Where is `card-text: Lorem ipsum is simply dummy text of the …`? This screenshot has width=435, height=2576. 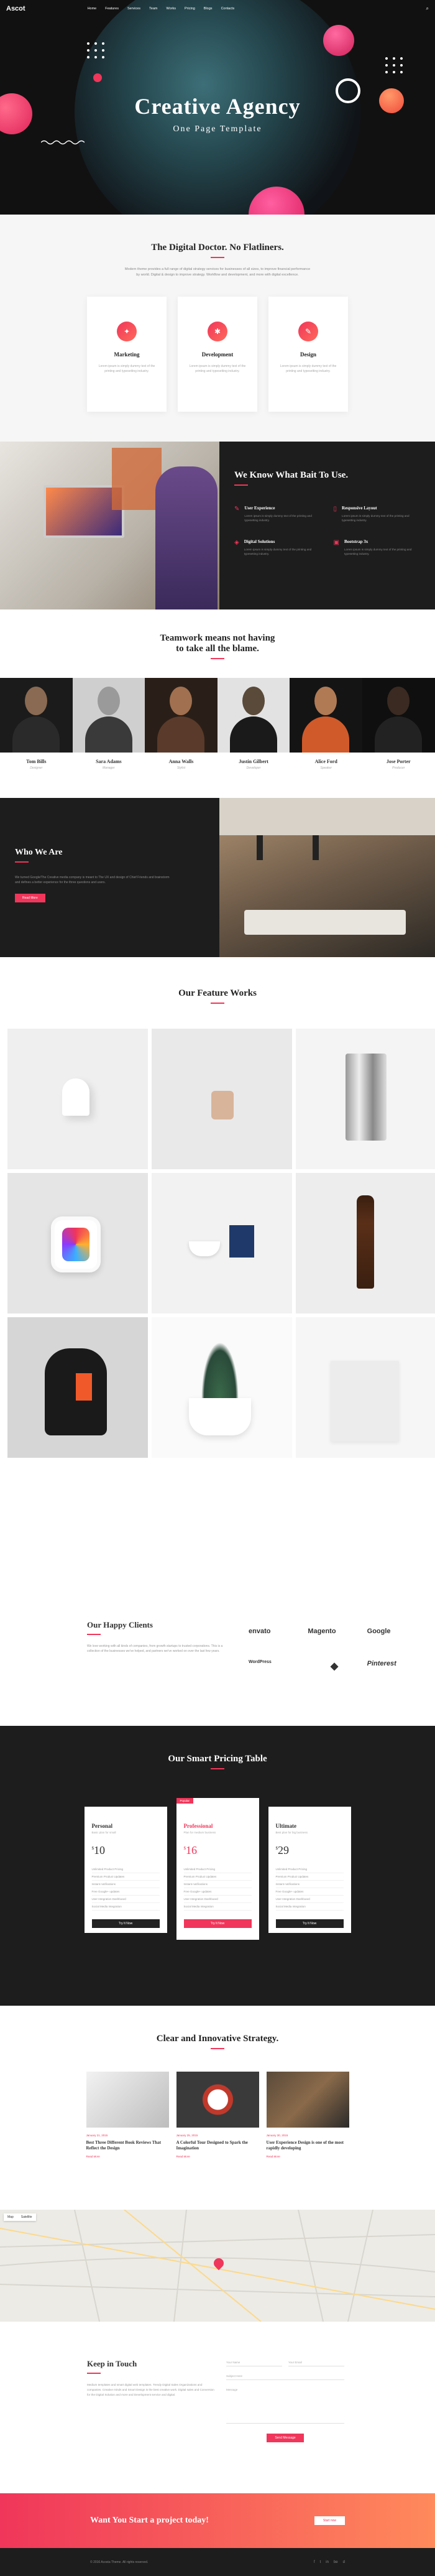
card-text: Lorem ipsum is simply dummy text of the … is located at coordinates (217, 369).